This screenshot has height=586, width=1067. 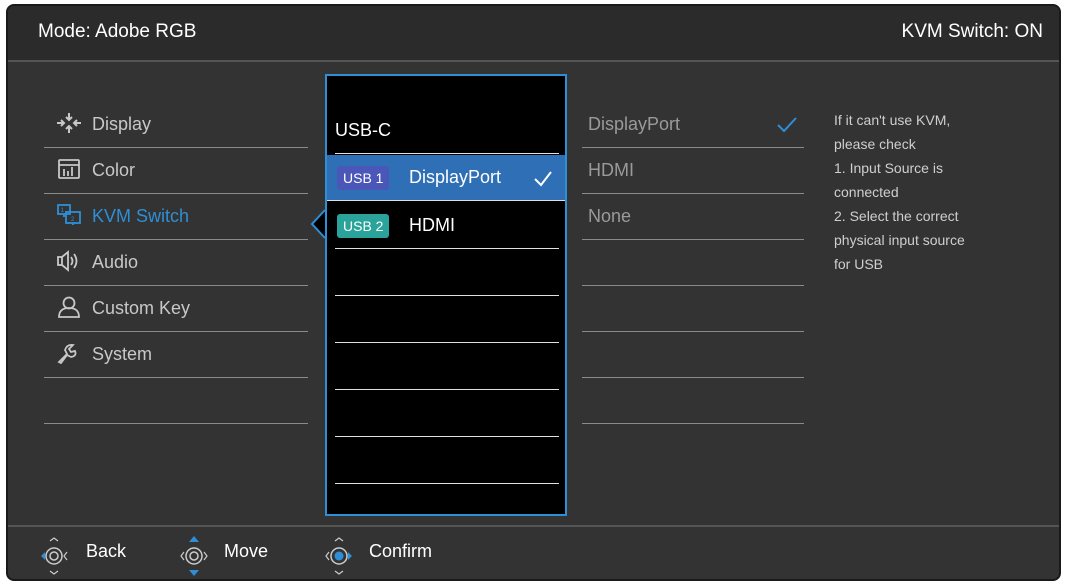 I want to click on menu-item-system: System, so click(x=176, y=355).